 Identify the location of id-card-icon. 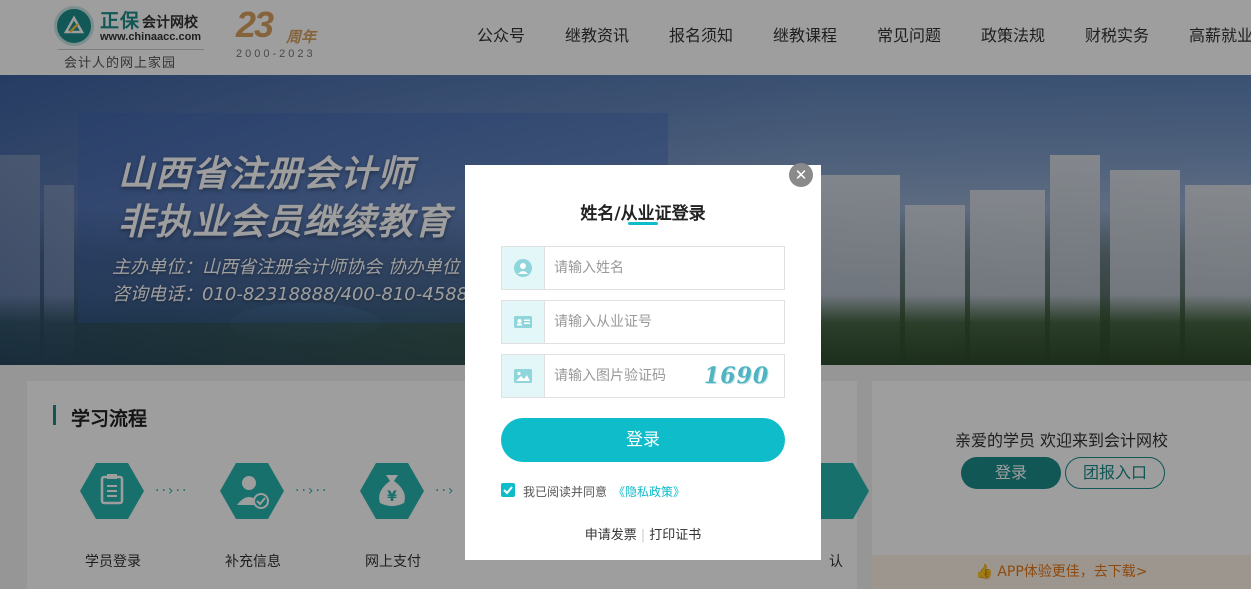
(523, 322).